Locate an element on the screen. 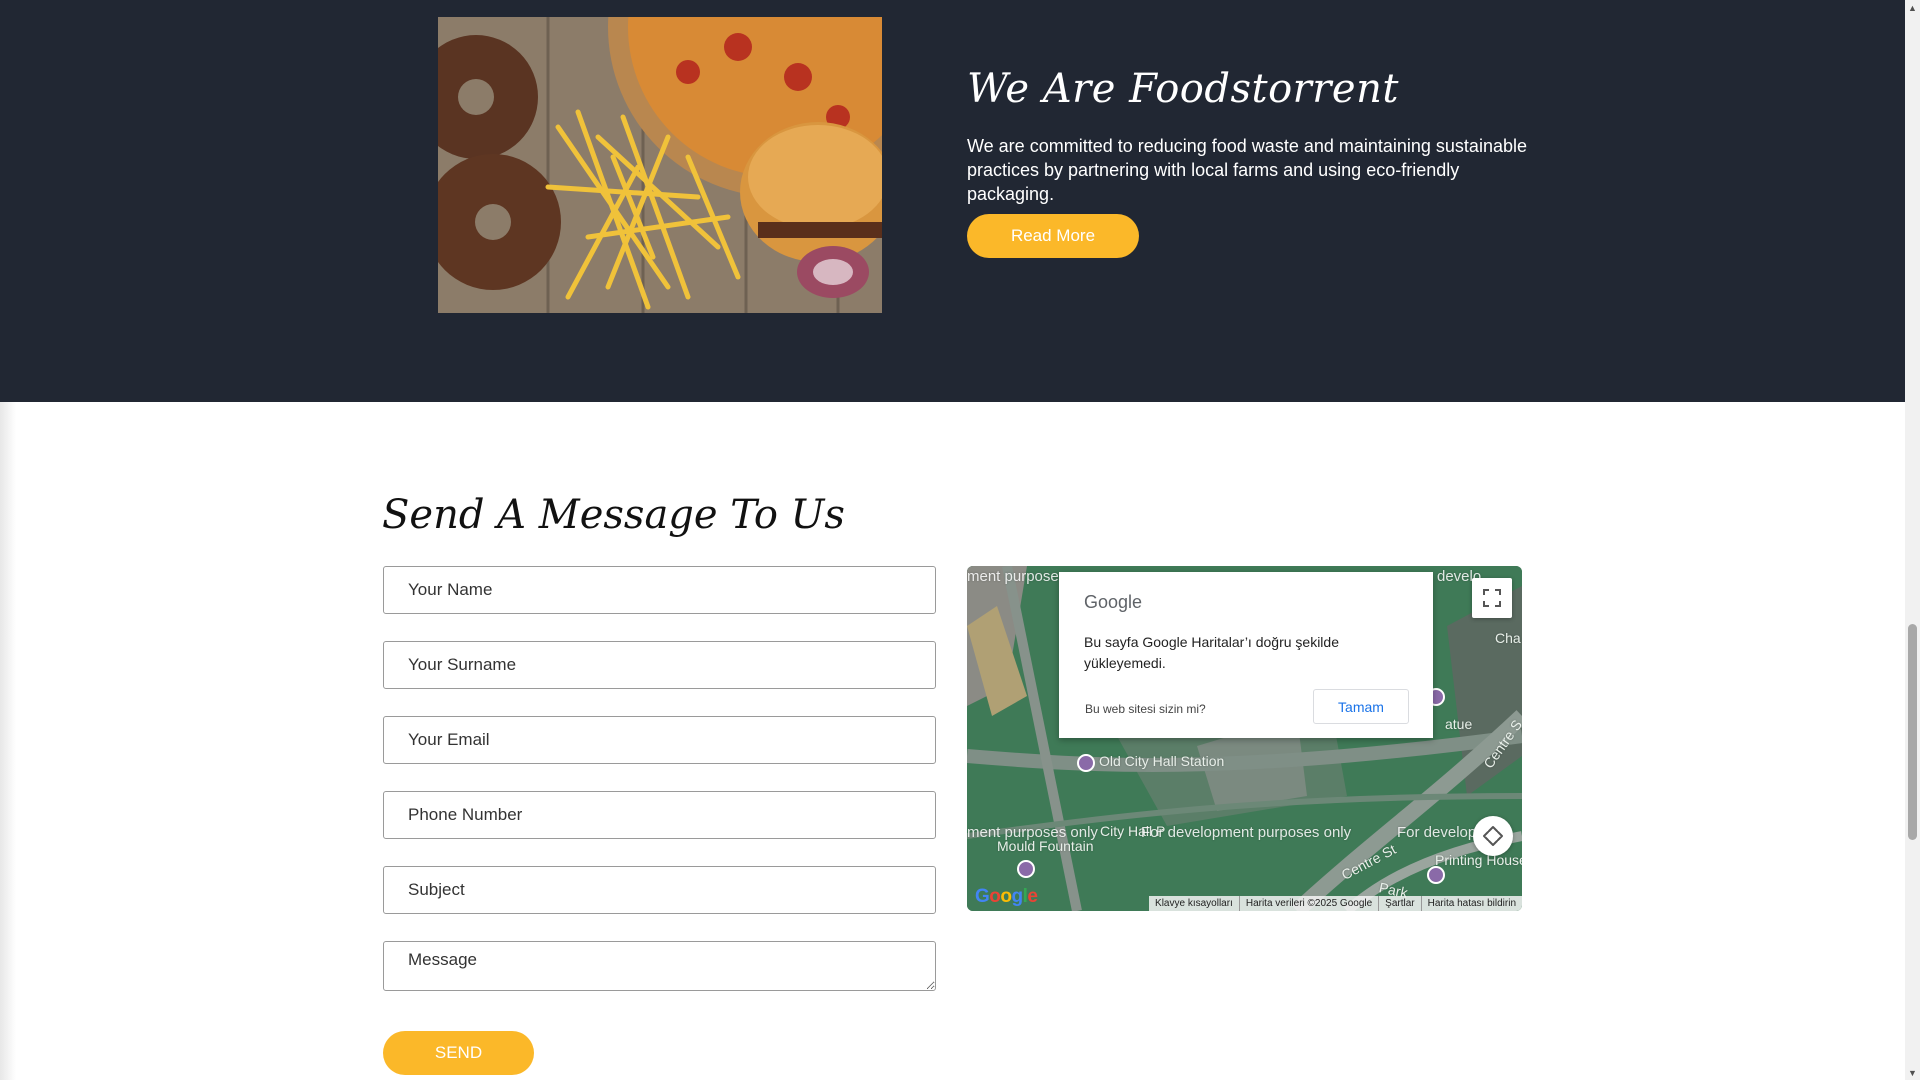  map-label-station: Old City Hall Station is located at coordinates (1162, 761).